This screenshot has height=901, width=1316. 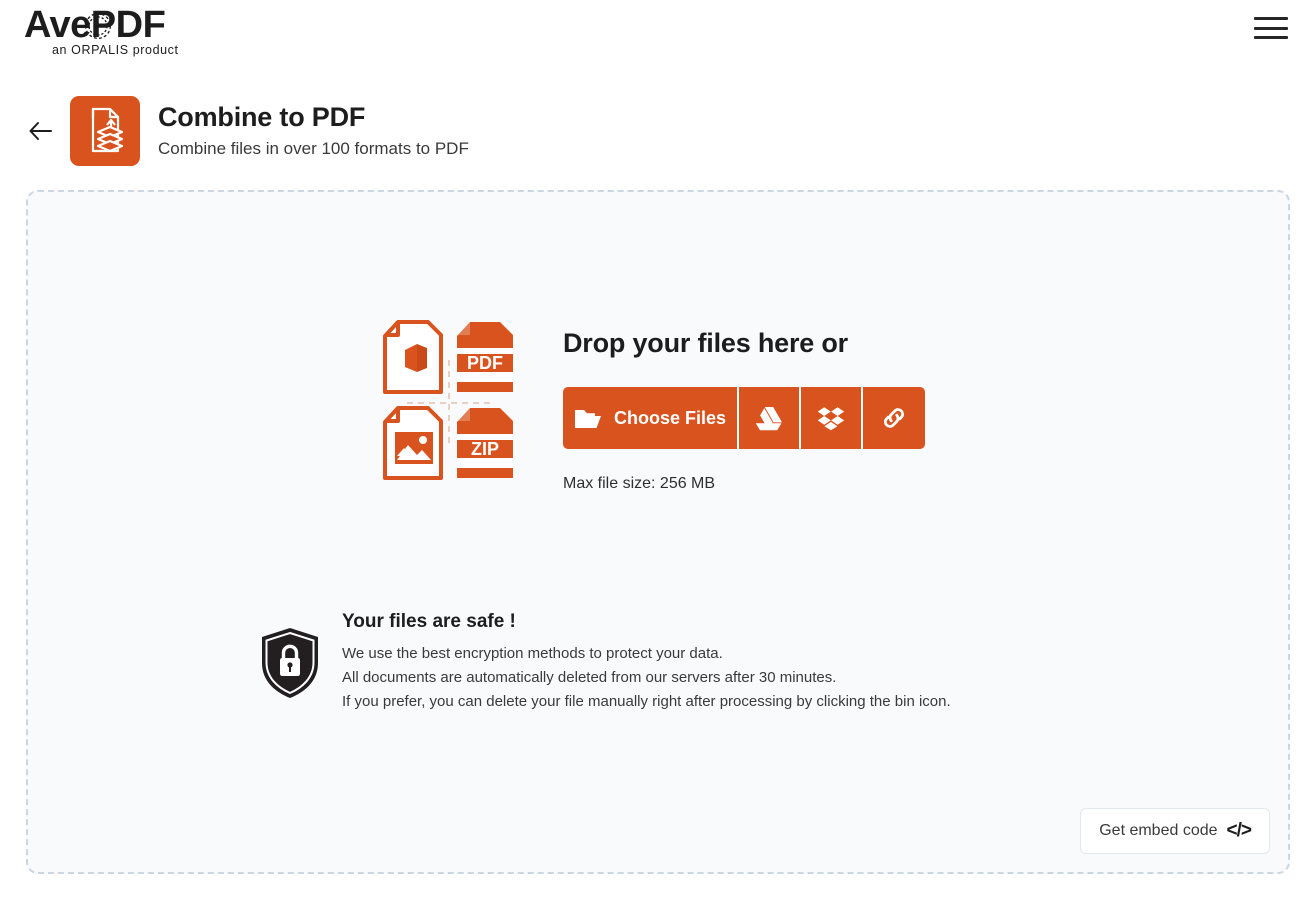 I want to click on hamburger-menu-icon, so click(x=1271, y=28).